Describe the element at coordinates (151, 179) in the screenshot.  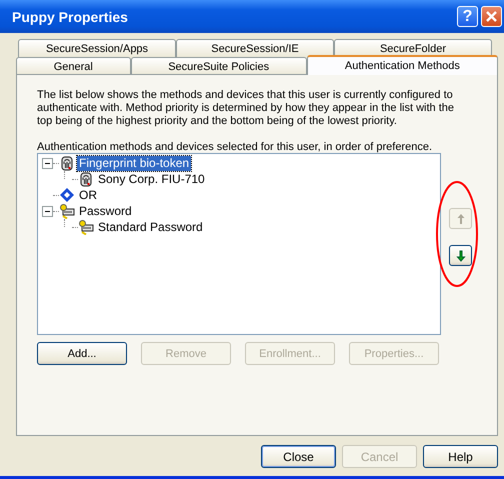
I see `tree-item: Sony Corp. FIU-710` at that location.